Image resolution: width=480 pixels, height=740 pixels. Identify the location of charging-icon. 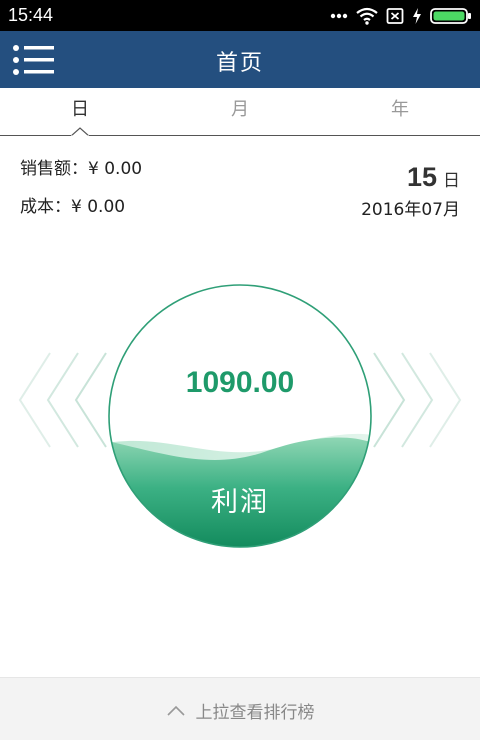
(417, 16).